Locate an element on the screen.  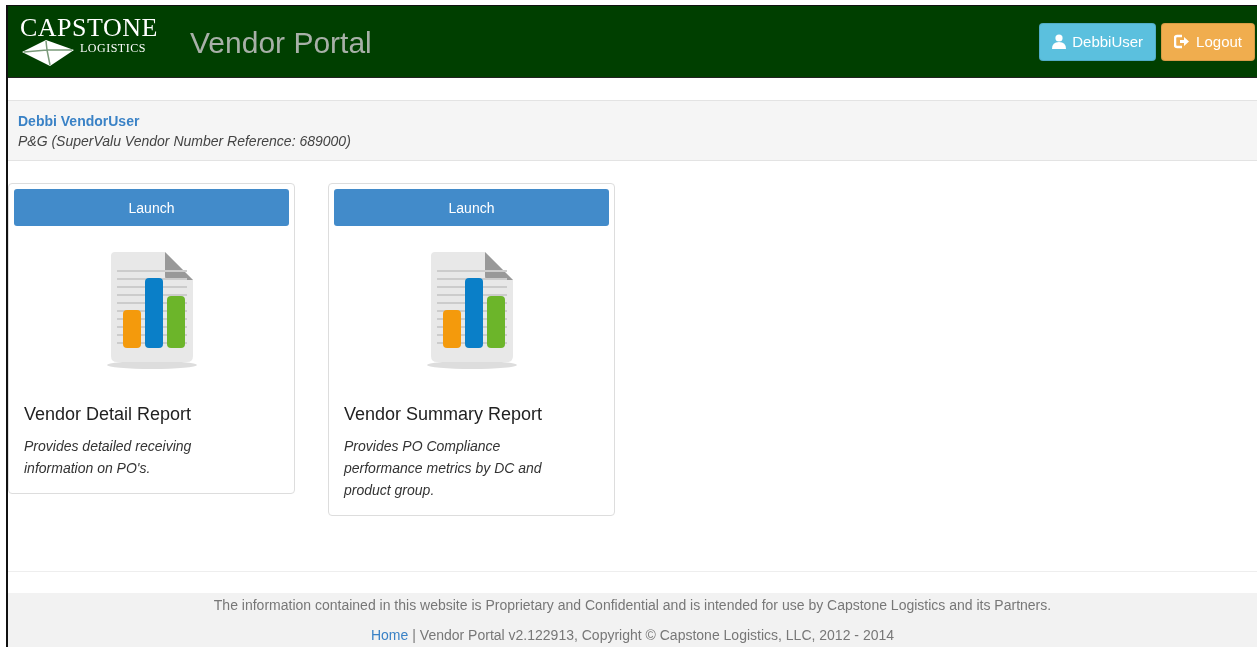
vendor-reference: P&G (SuperValu Vendor Number Reference: 689000) is located at coordinates (185, 141).